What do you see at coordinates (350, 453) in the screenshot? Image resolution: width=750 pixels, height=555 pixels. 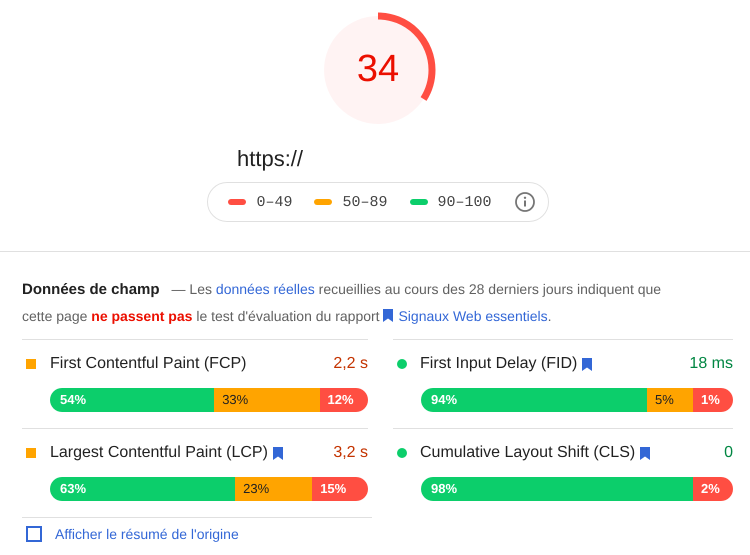 I see `metric-value: 3,2 s` at bounding box center [350, 453].